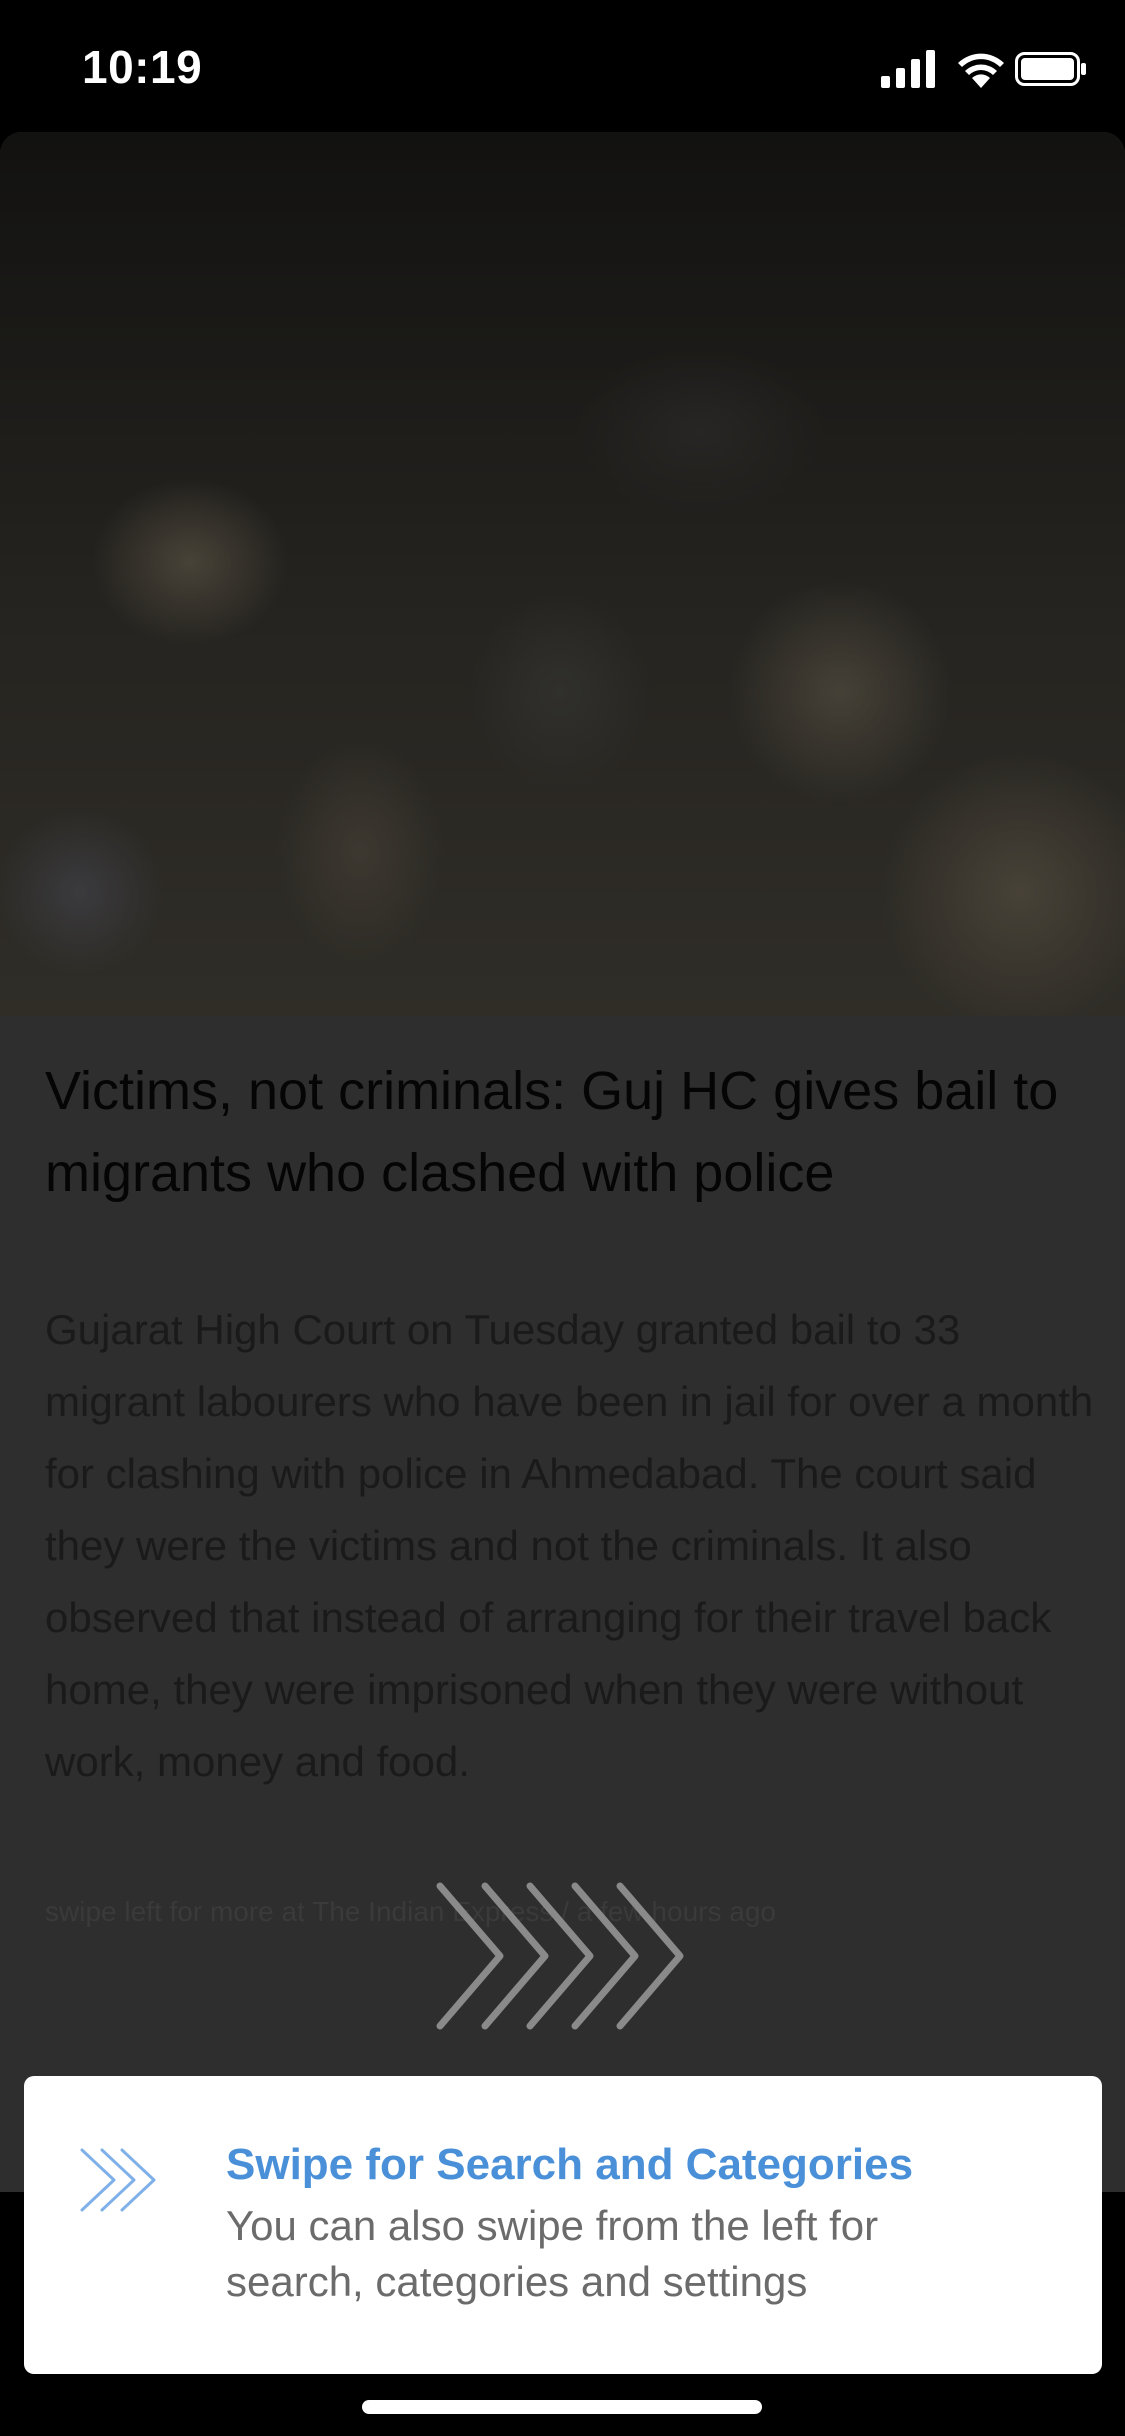 The image size is (1125, 2436). What do you see at coordinates (118, 2180) in the screenshot?
I see `swipe-hint-icon` at bounding box center [118, 2180].